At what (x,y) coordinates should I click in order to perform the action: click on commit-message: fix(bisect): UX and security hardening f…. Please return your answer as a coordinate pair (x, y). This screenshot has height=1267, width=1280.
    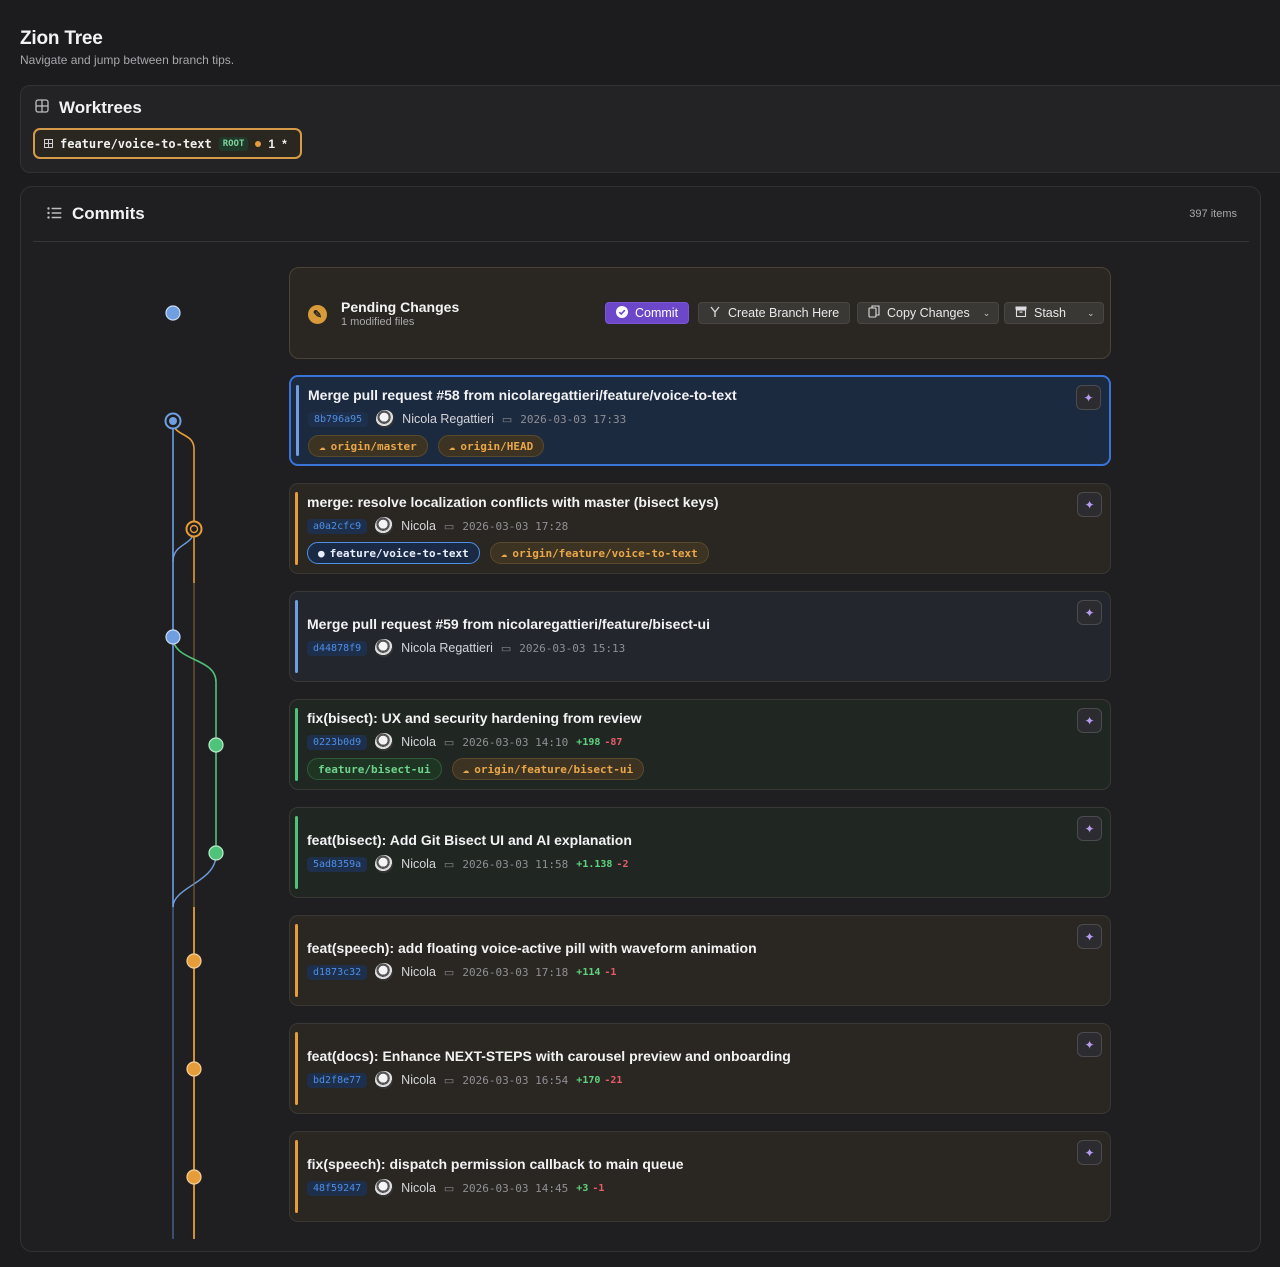
    Looking at the image, I should click on (474, 718).